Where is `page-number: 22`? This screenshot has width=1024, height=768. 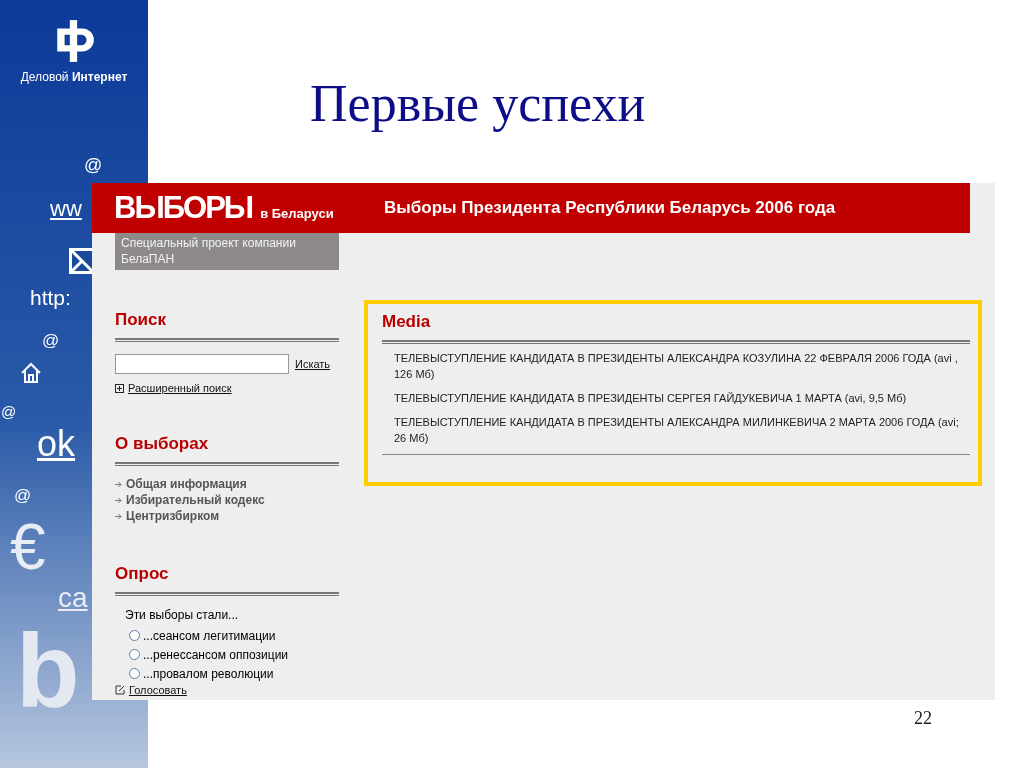
page-number: 22 is located at coordinates (923, 718).